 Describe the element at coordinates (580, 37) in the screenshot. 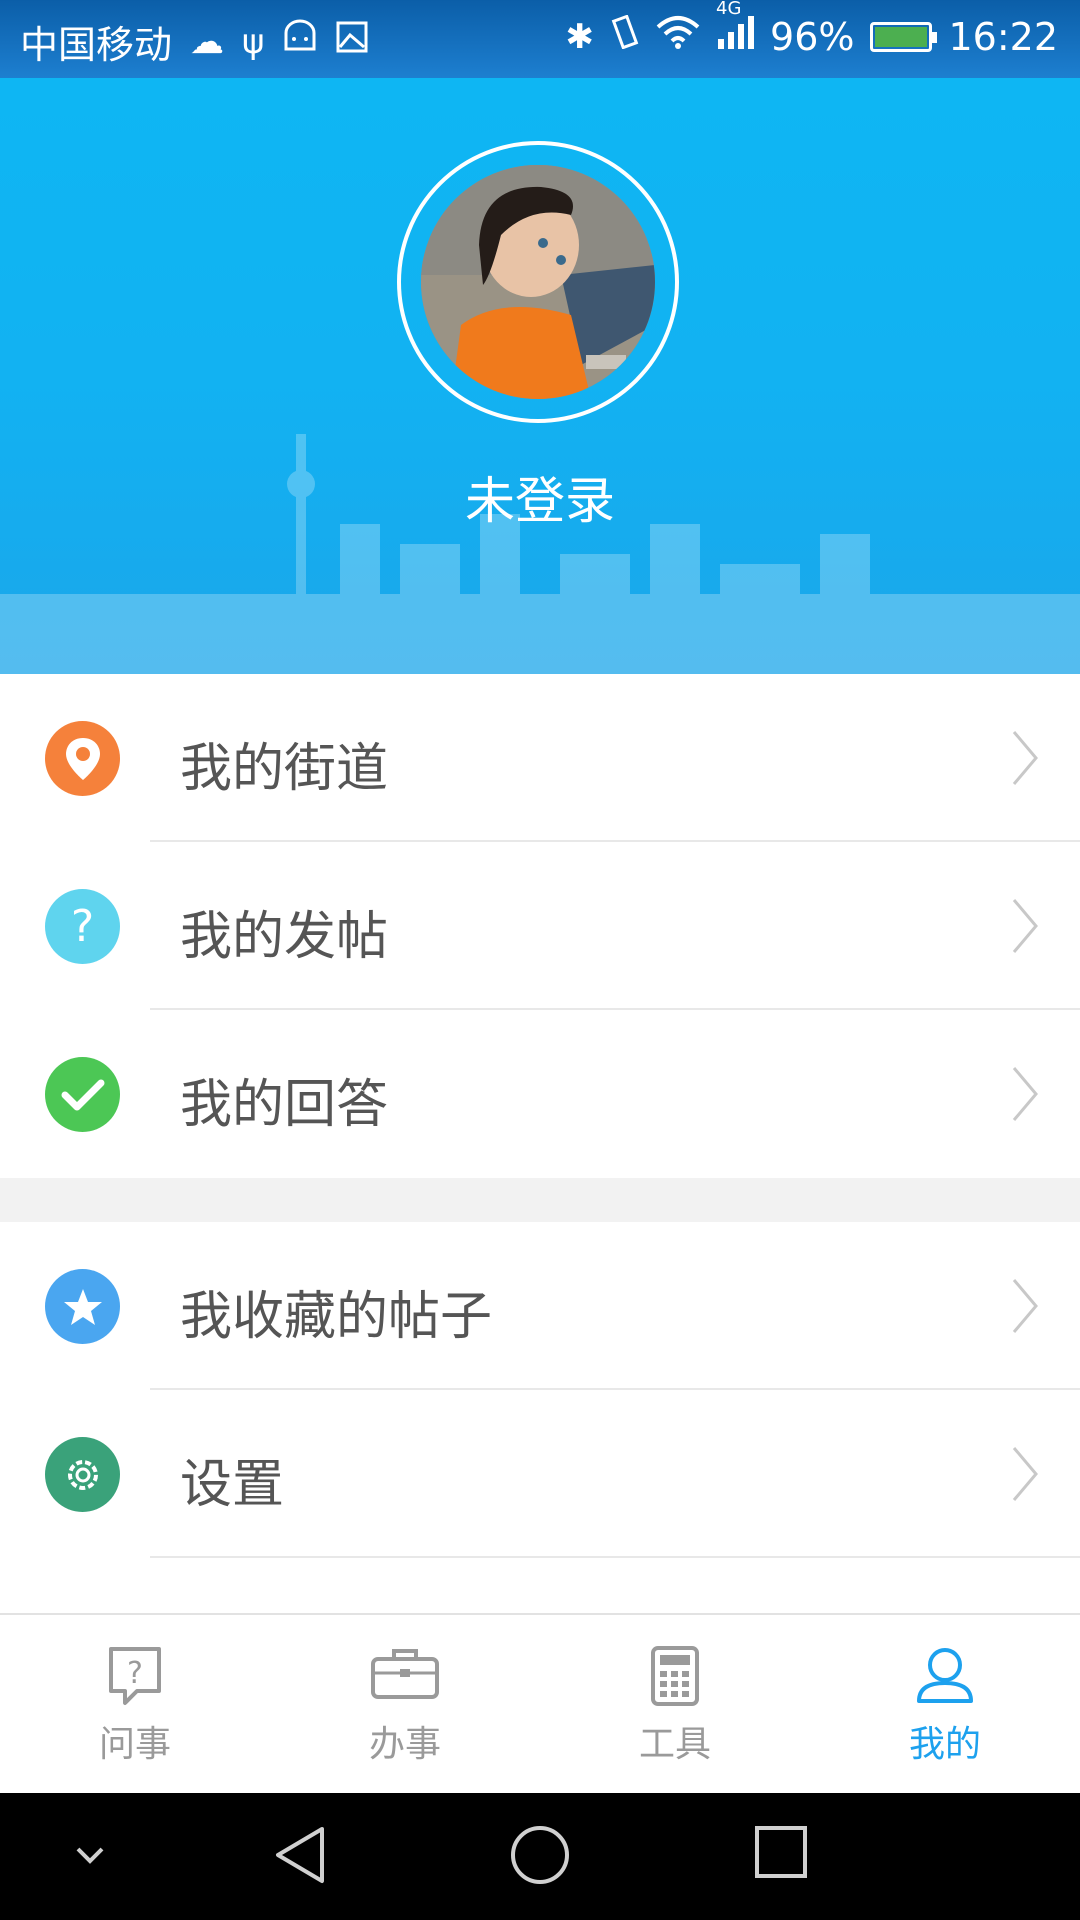

I see `bluetooth-icon: ✱` at that location.